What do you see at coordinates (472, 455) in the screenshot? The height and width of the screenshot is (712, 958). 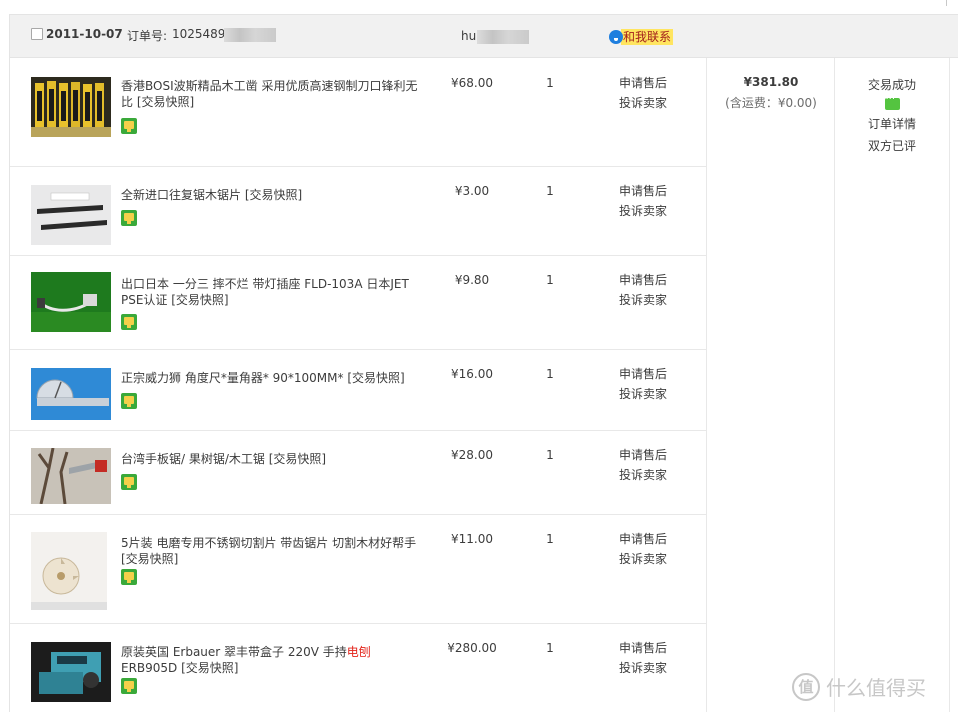 I see `product-price: ¥28.00` at bounding box center [472, 455].